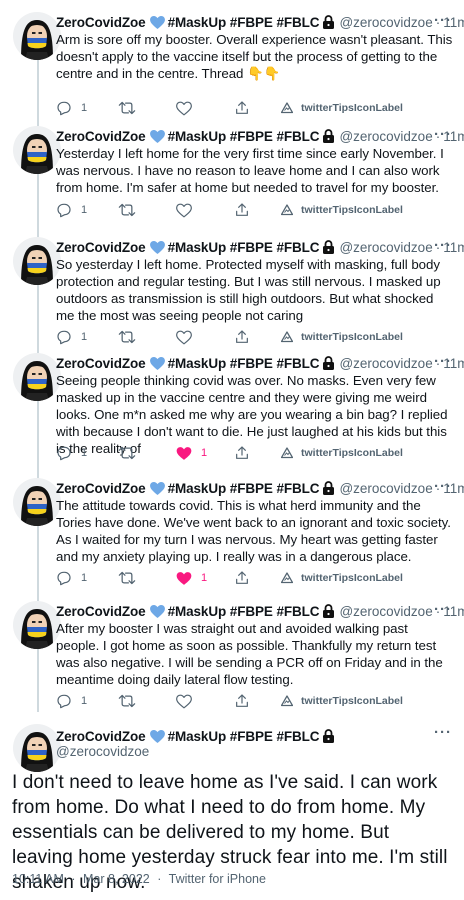 The height and width of the screenshot is (900, 464). What do you see at coordinates (287, 337) in the screenshot?
I see `analytics-icon` at bounding box center [287, 337].